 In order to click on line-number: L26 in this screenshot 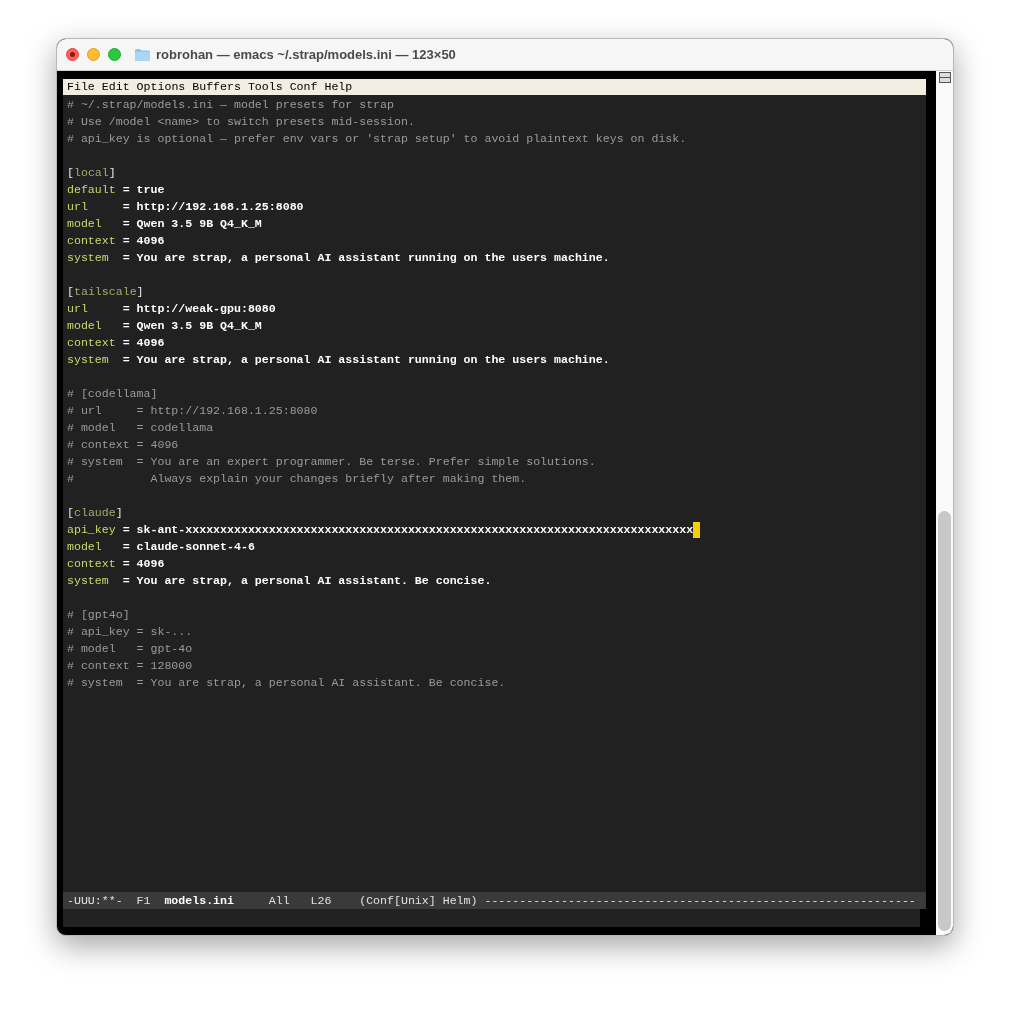, I will do `click(321, 901)`.